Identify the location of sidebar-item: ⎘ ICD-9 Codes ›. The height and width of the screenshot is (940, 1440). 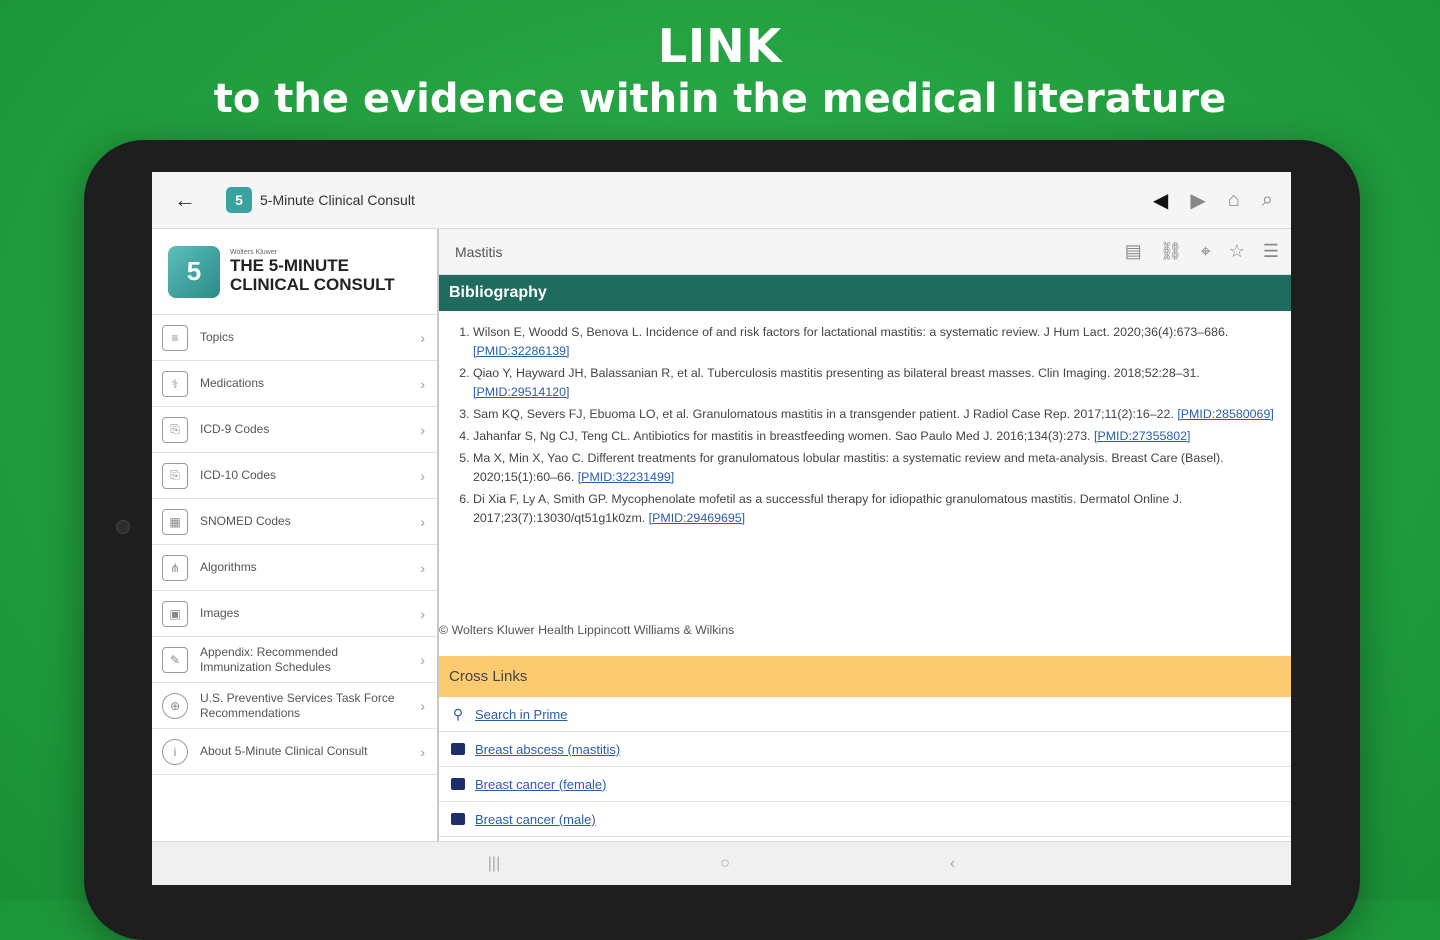
(294, 430).